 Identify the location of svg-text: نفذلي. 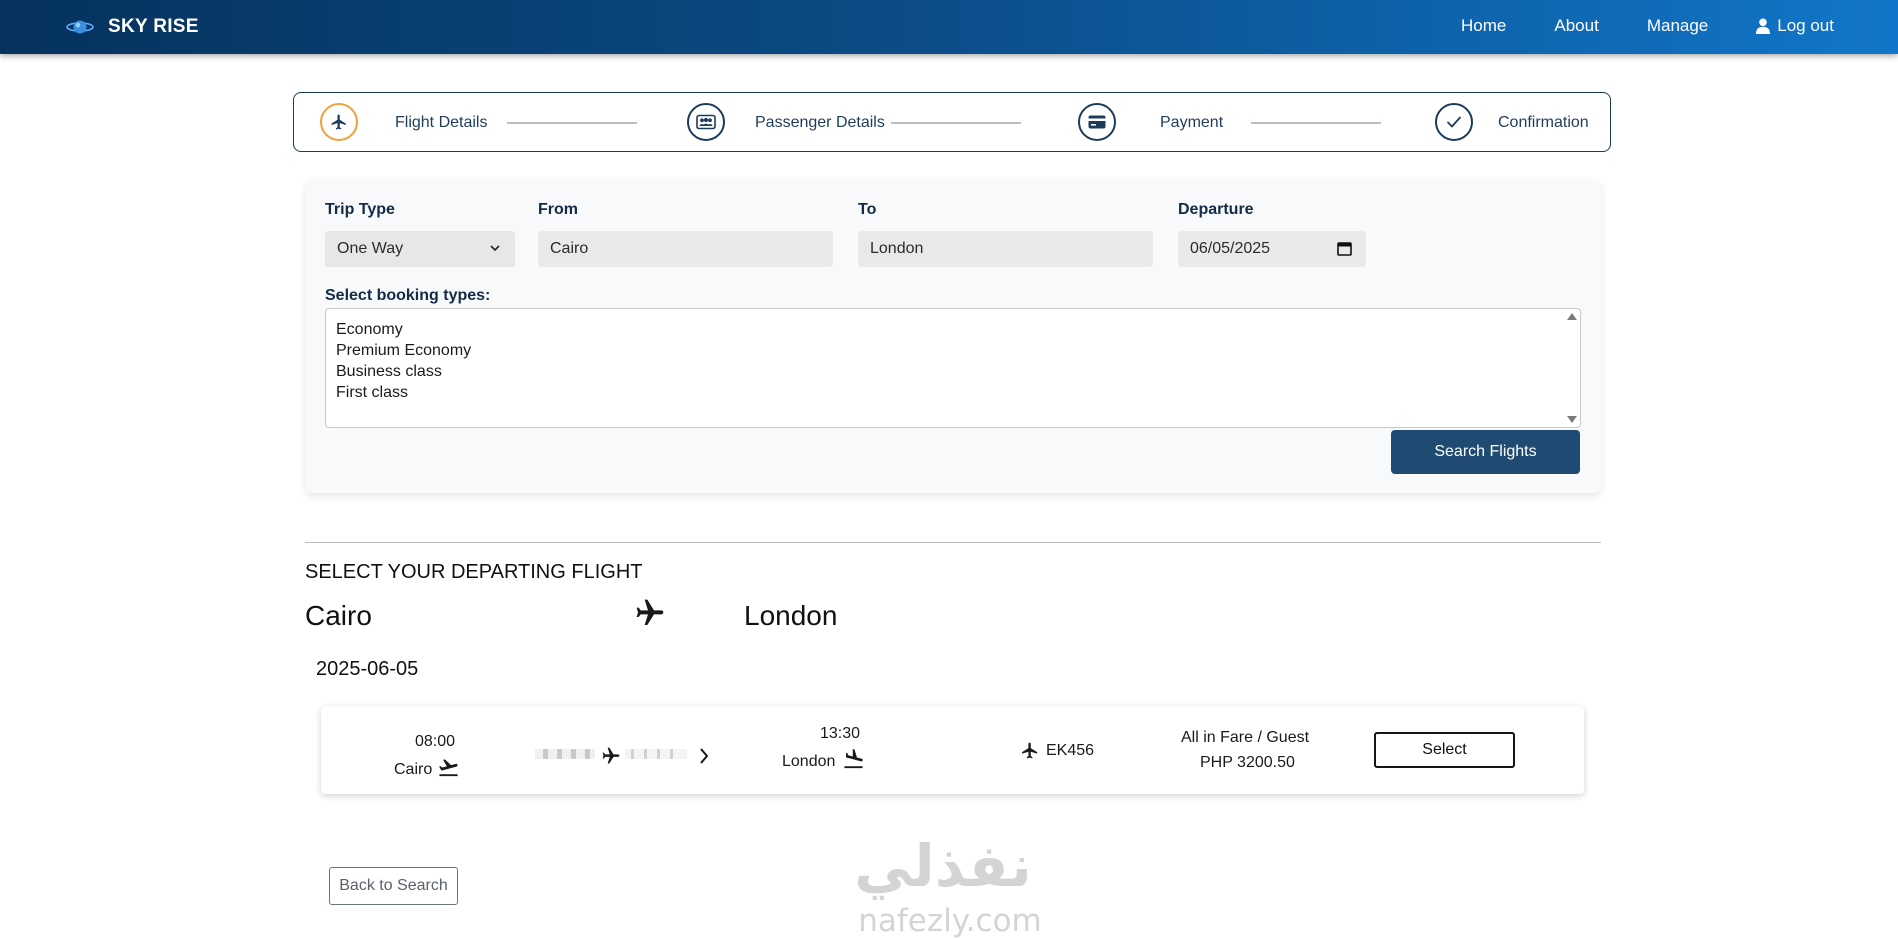
(942, 866).